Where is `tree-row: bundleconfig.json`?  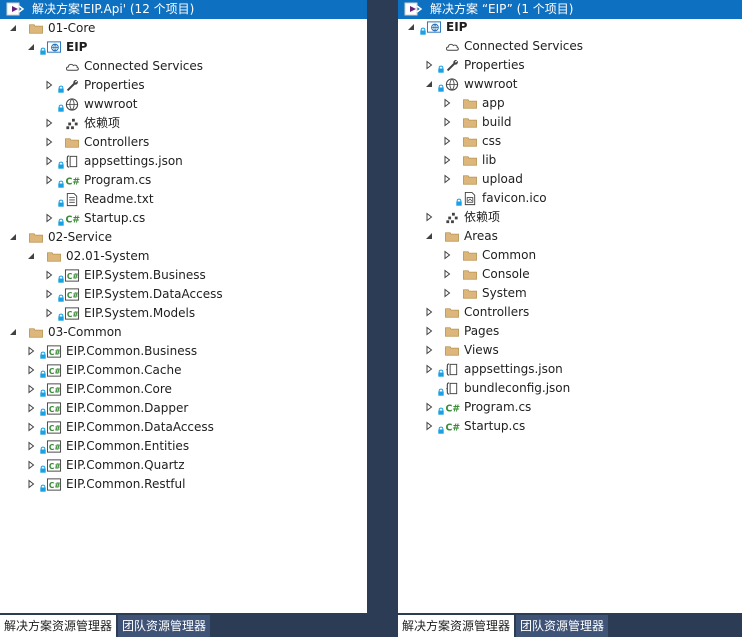 tree-row: bundleconfig.json is located at coordinates (570, 388).